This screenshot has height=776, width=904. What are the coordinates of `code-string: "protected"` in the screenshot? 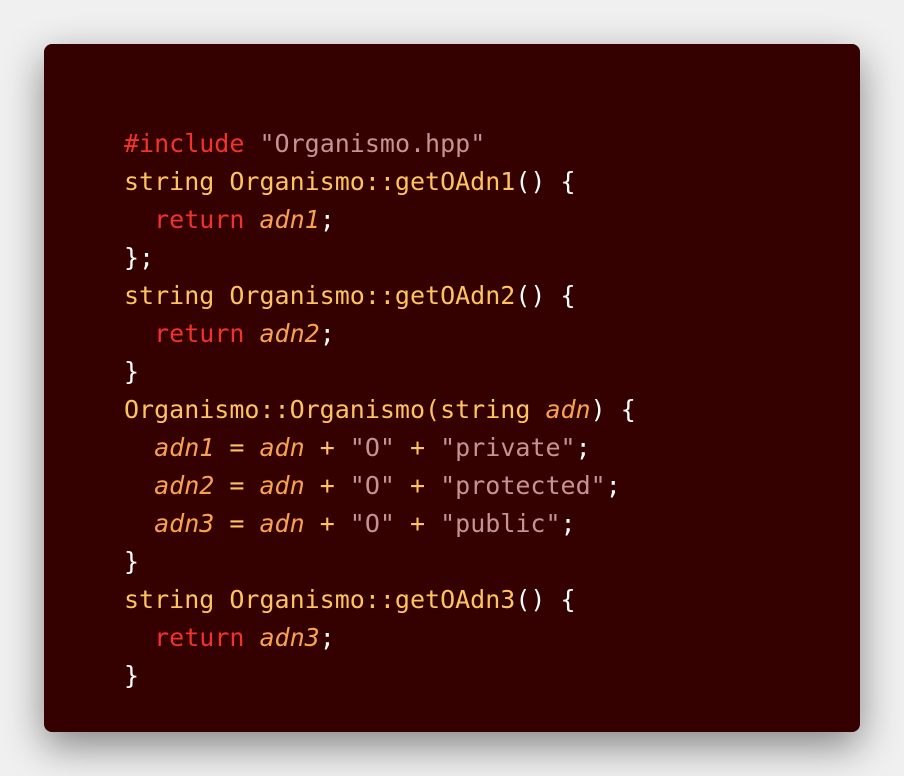 It's located at (523, 485).